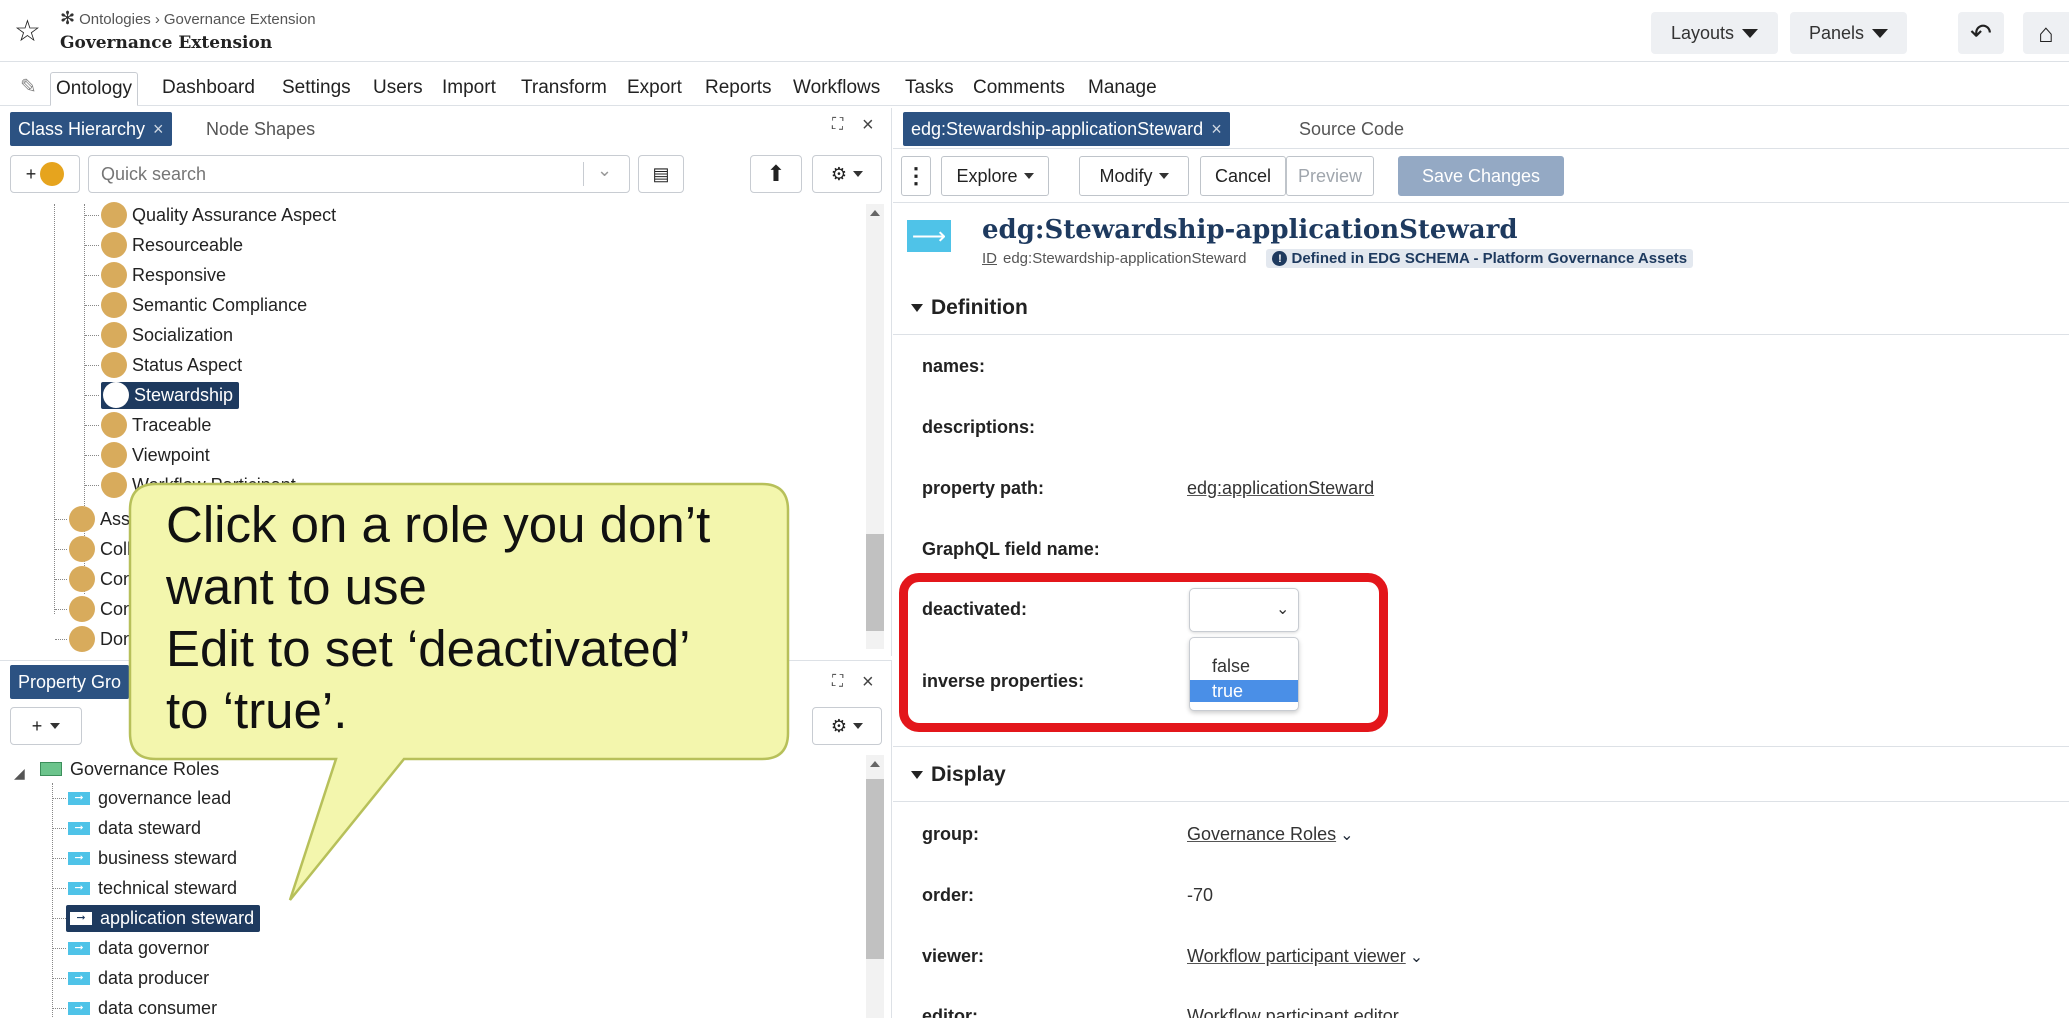 This screenshot has height=1018, width=2069. I want to click on callout-line: want to use, so click(296, 586).